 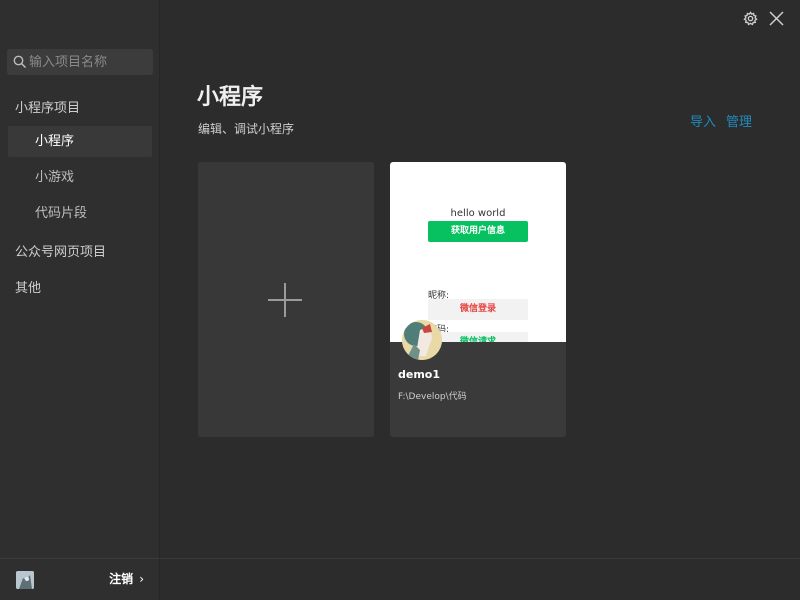 I want to click on new-project-card, so click(x=286, y=299).